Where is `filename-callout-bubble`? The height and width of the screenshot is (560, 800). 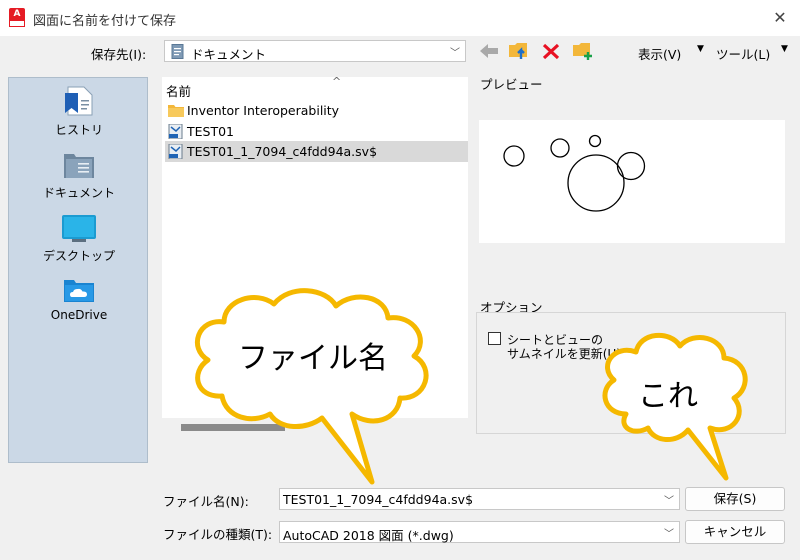 filename-callout-bubble is located at coordinates (312, 386).